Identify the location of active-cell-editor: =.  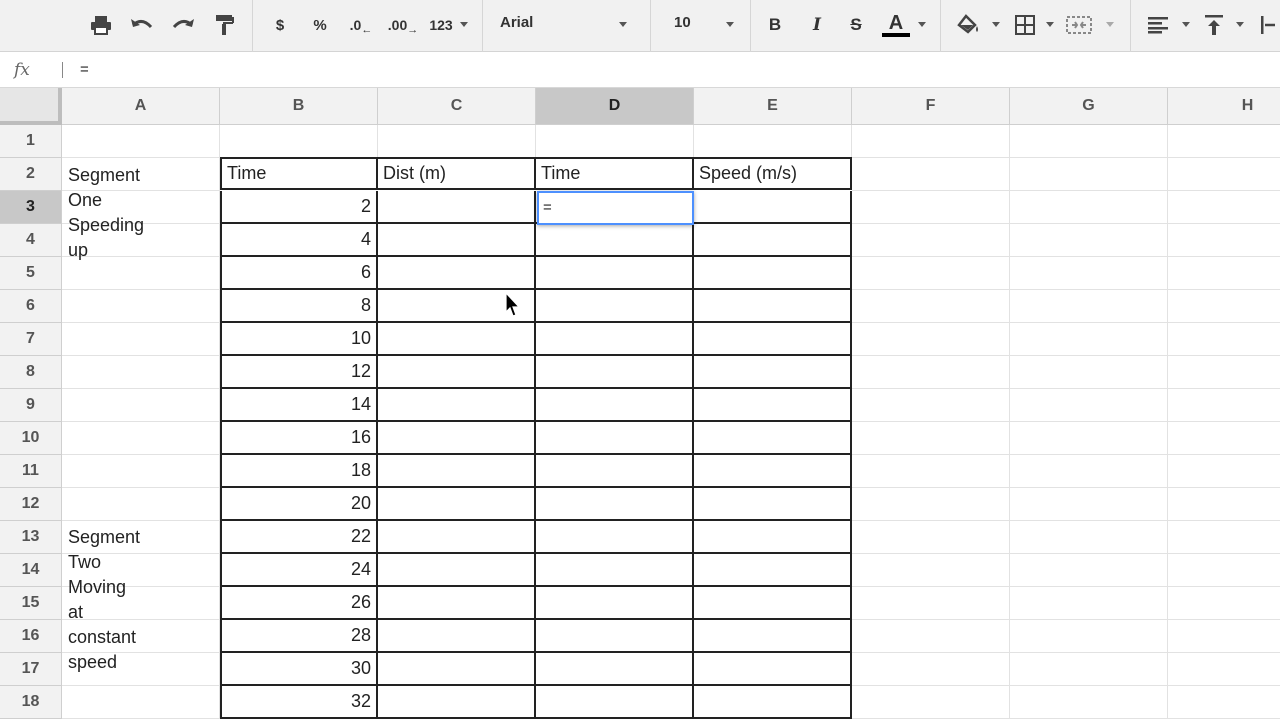
(615, 208).